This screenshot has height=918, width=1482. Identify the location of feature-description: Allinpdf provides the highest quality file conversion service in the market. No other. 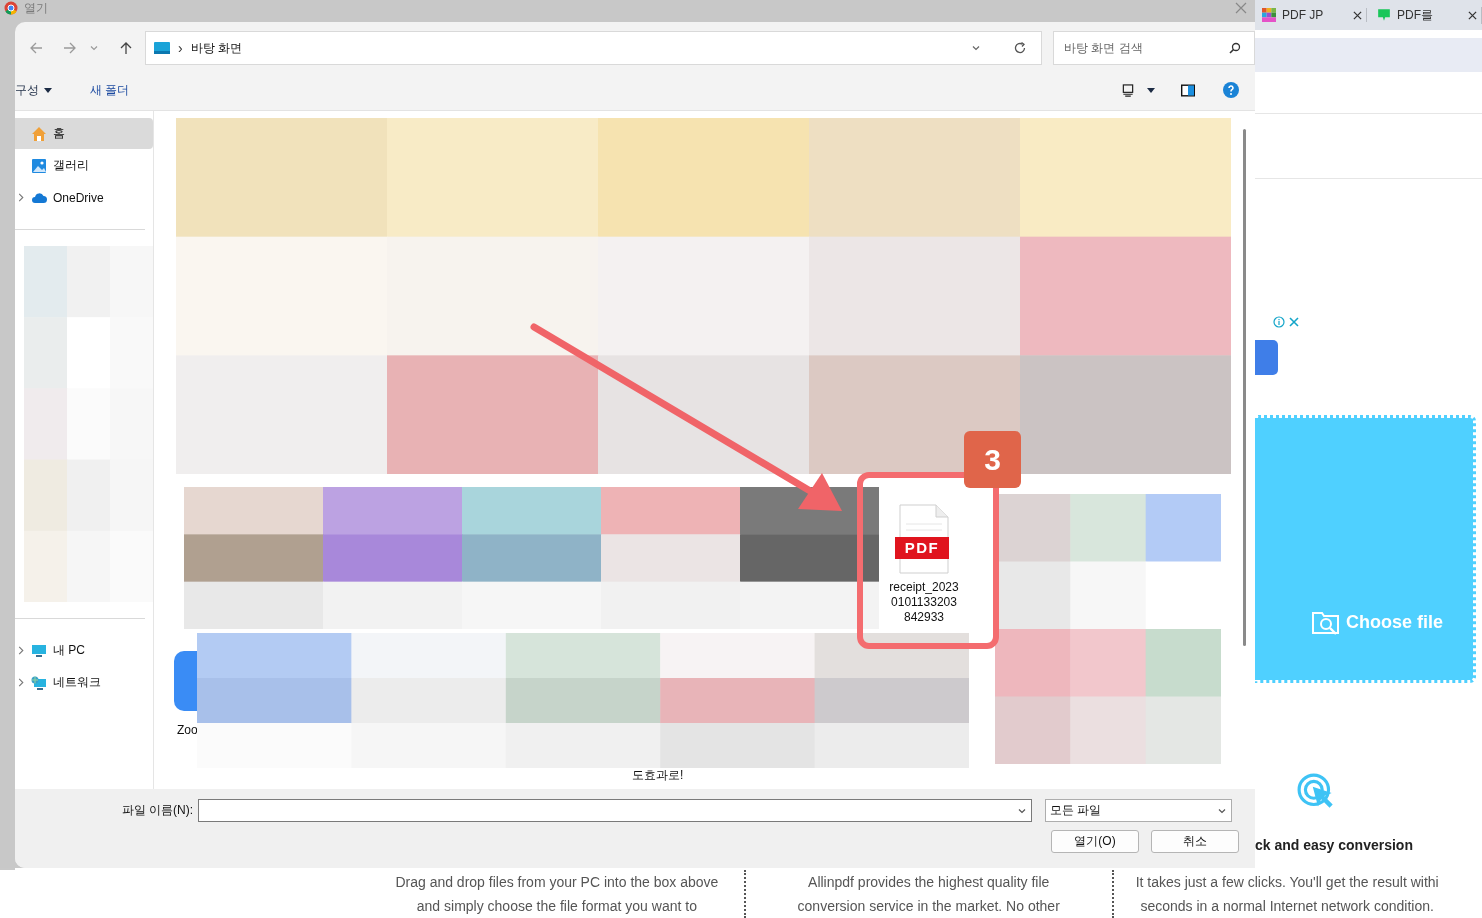
(928, 894).